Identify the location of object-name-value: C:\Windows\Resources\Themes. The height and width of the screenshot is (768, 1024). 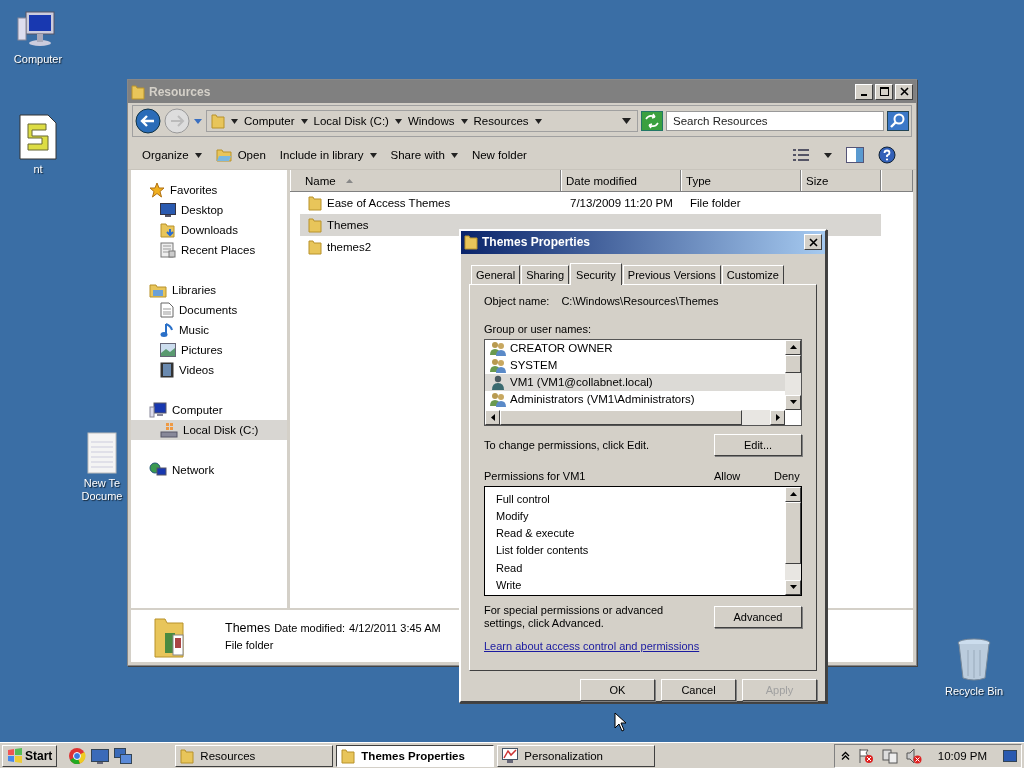
(640, 300).